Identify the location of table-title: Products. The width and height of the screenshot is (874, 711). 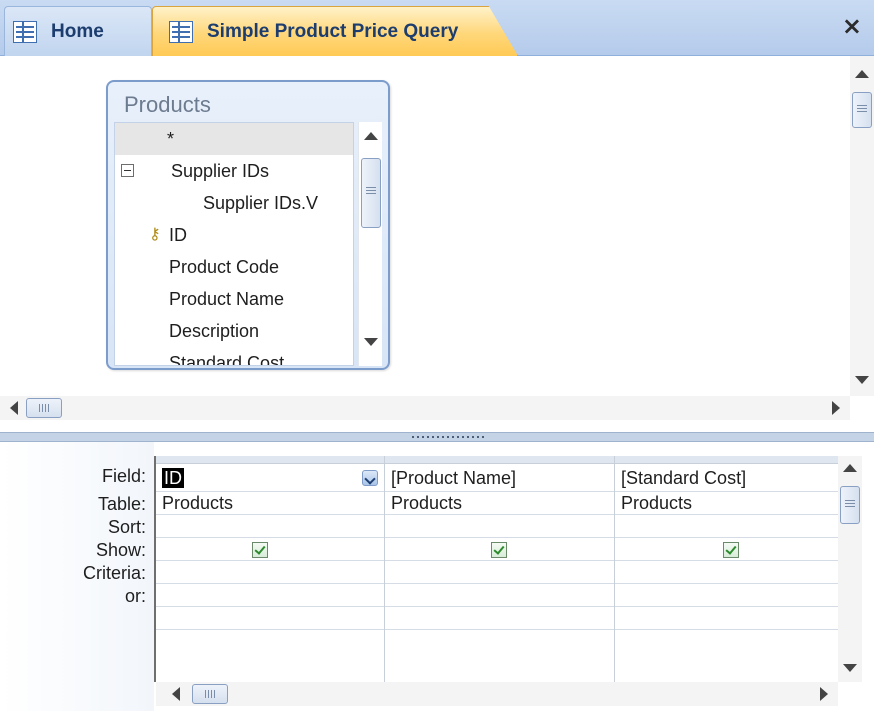
(167, 104).